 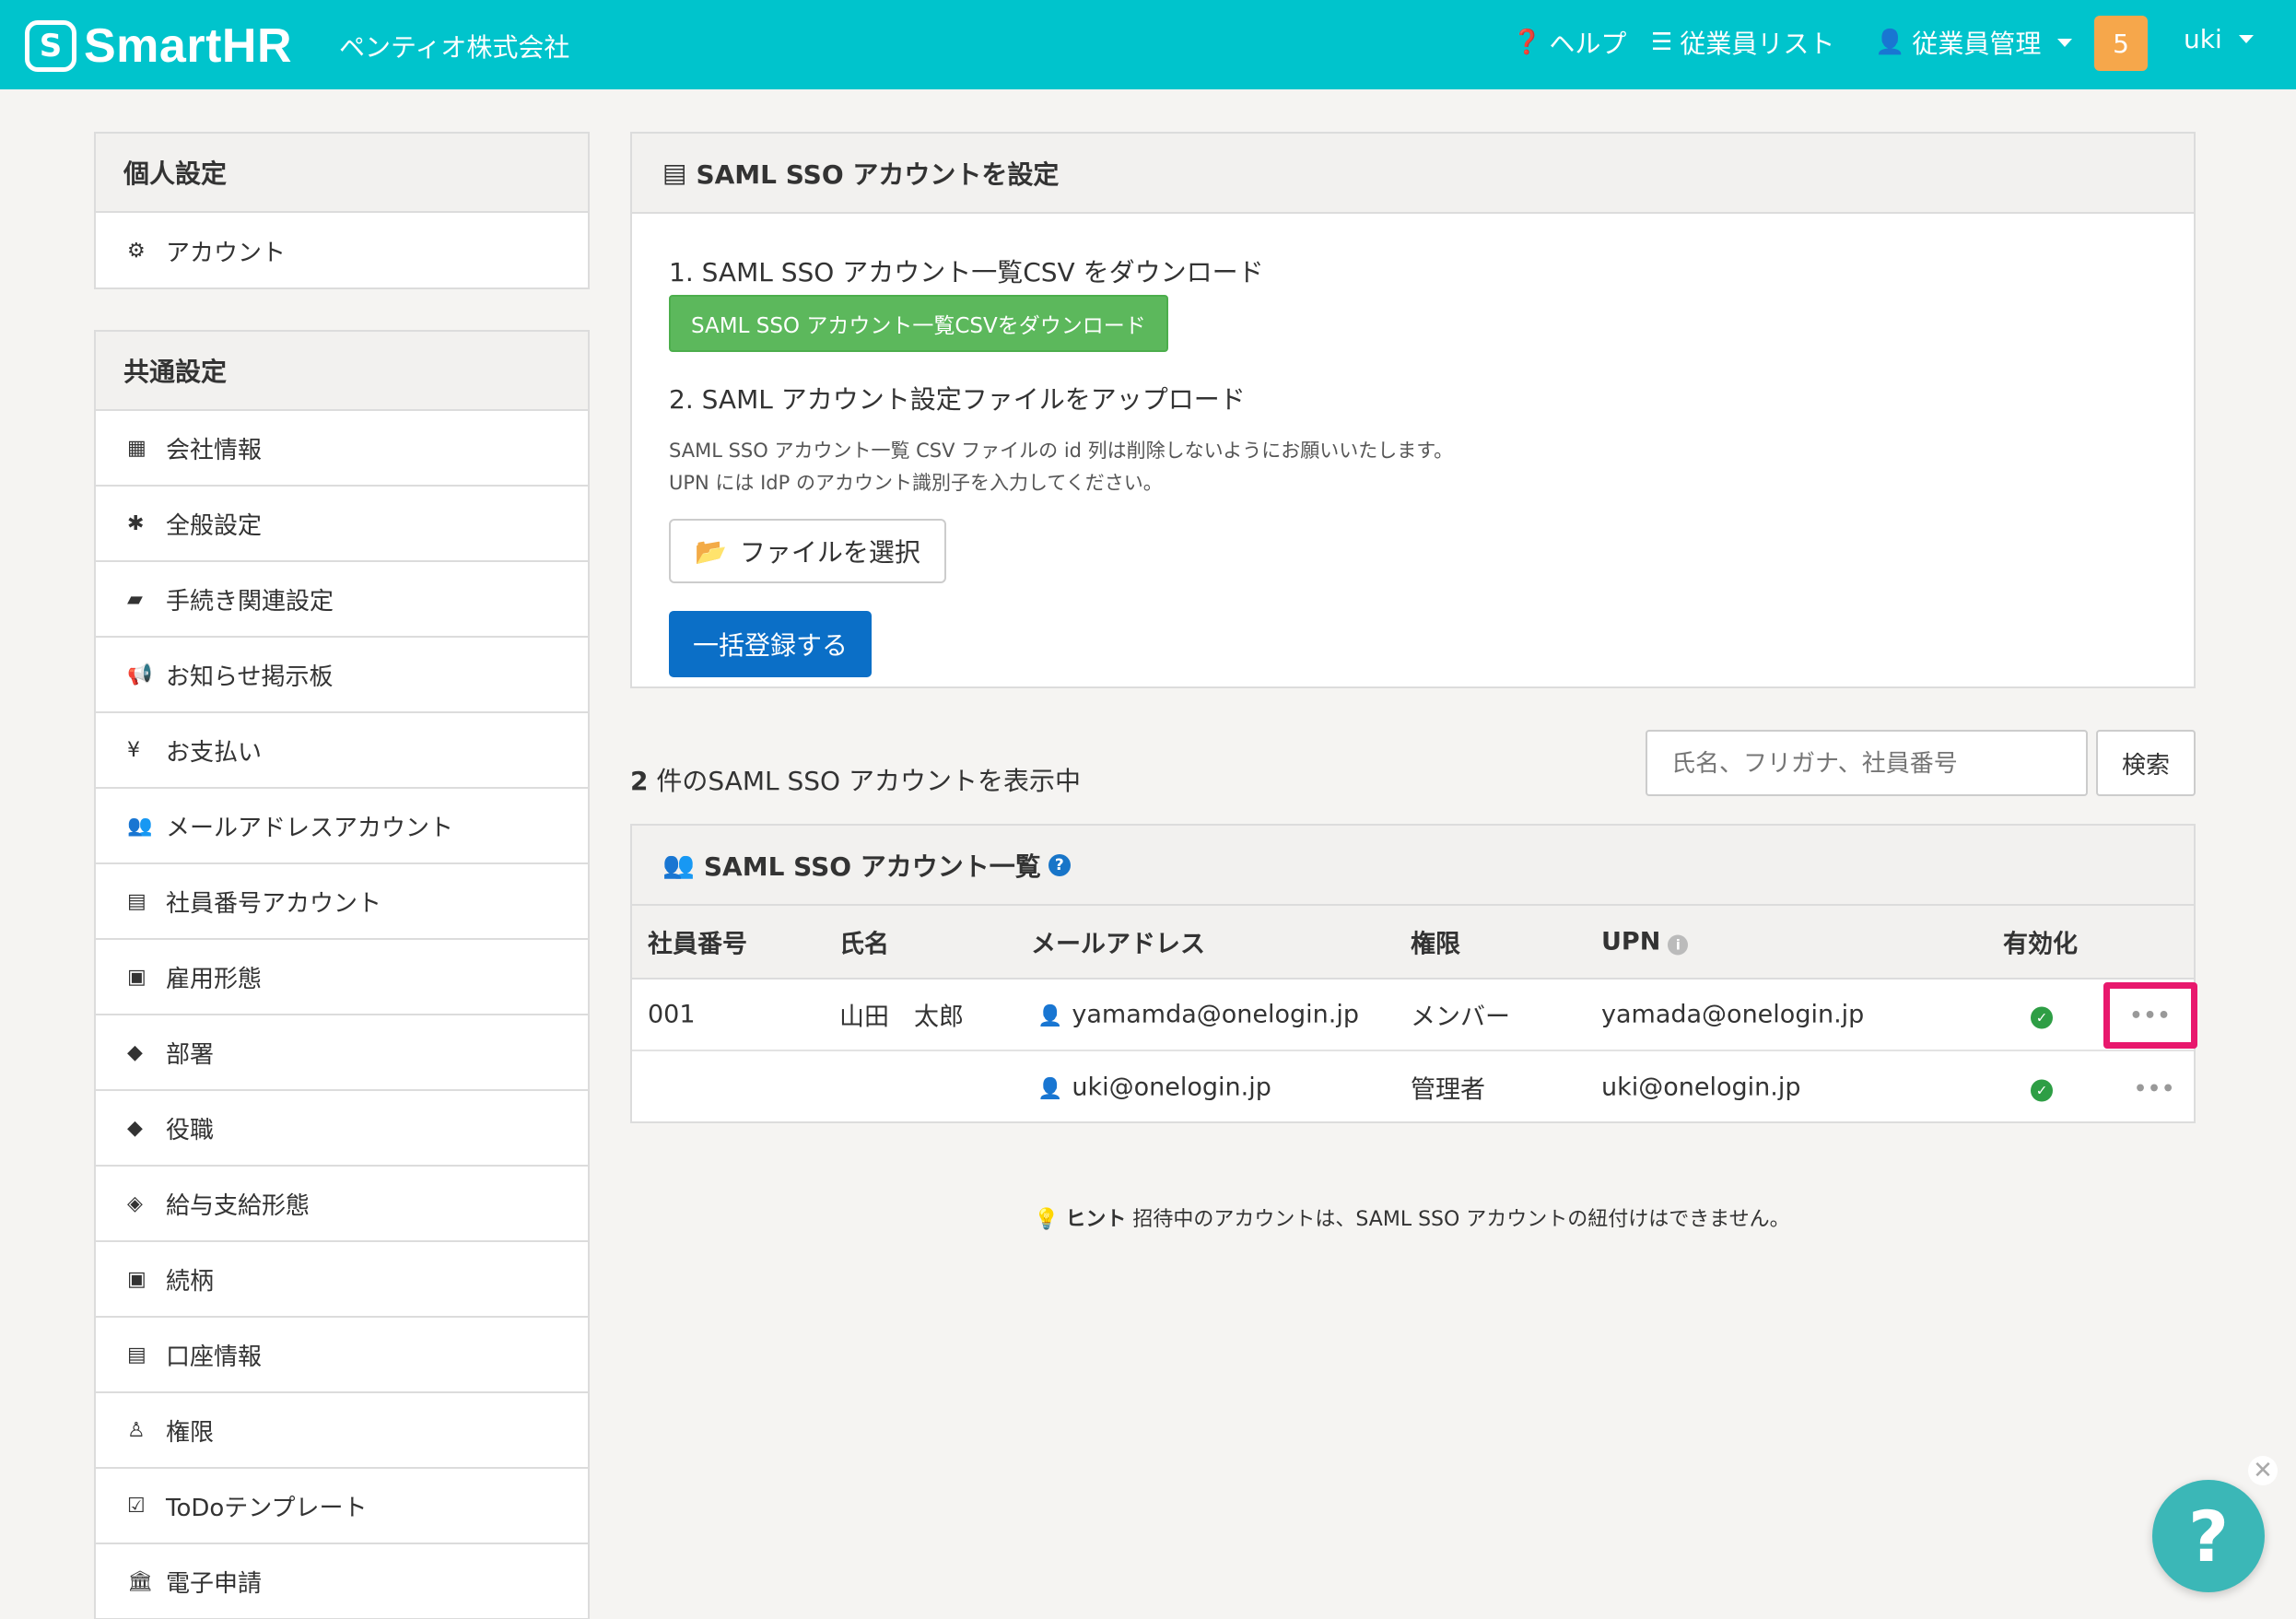 I want to click on sidebar-item-e-application: 🏛 電子申請, so click(x=342, y=1581).